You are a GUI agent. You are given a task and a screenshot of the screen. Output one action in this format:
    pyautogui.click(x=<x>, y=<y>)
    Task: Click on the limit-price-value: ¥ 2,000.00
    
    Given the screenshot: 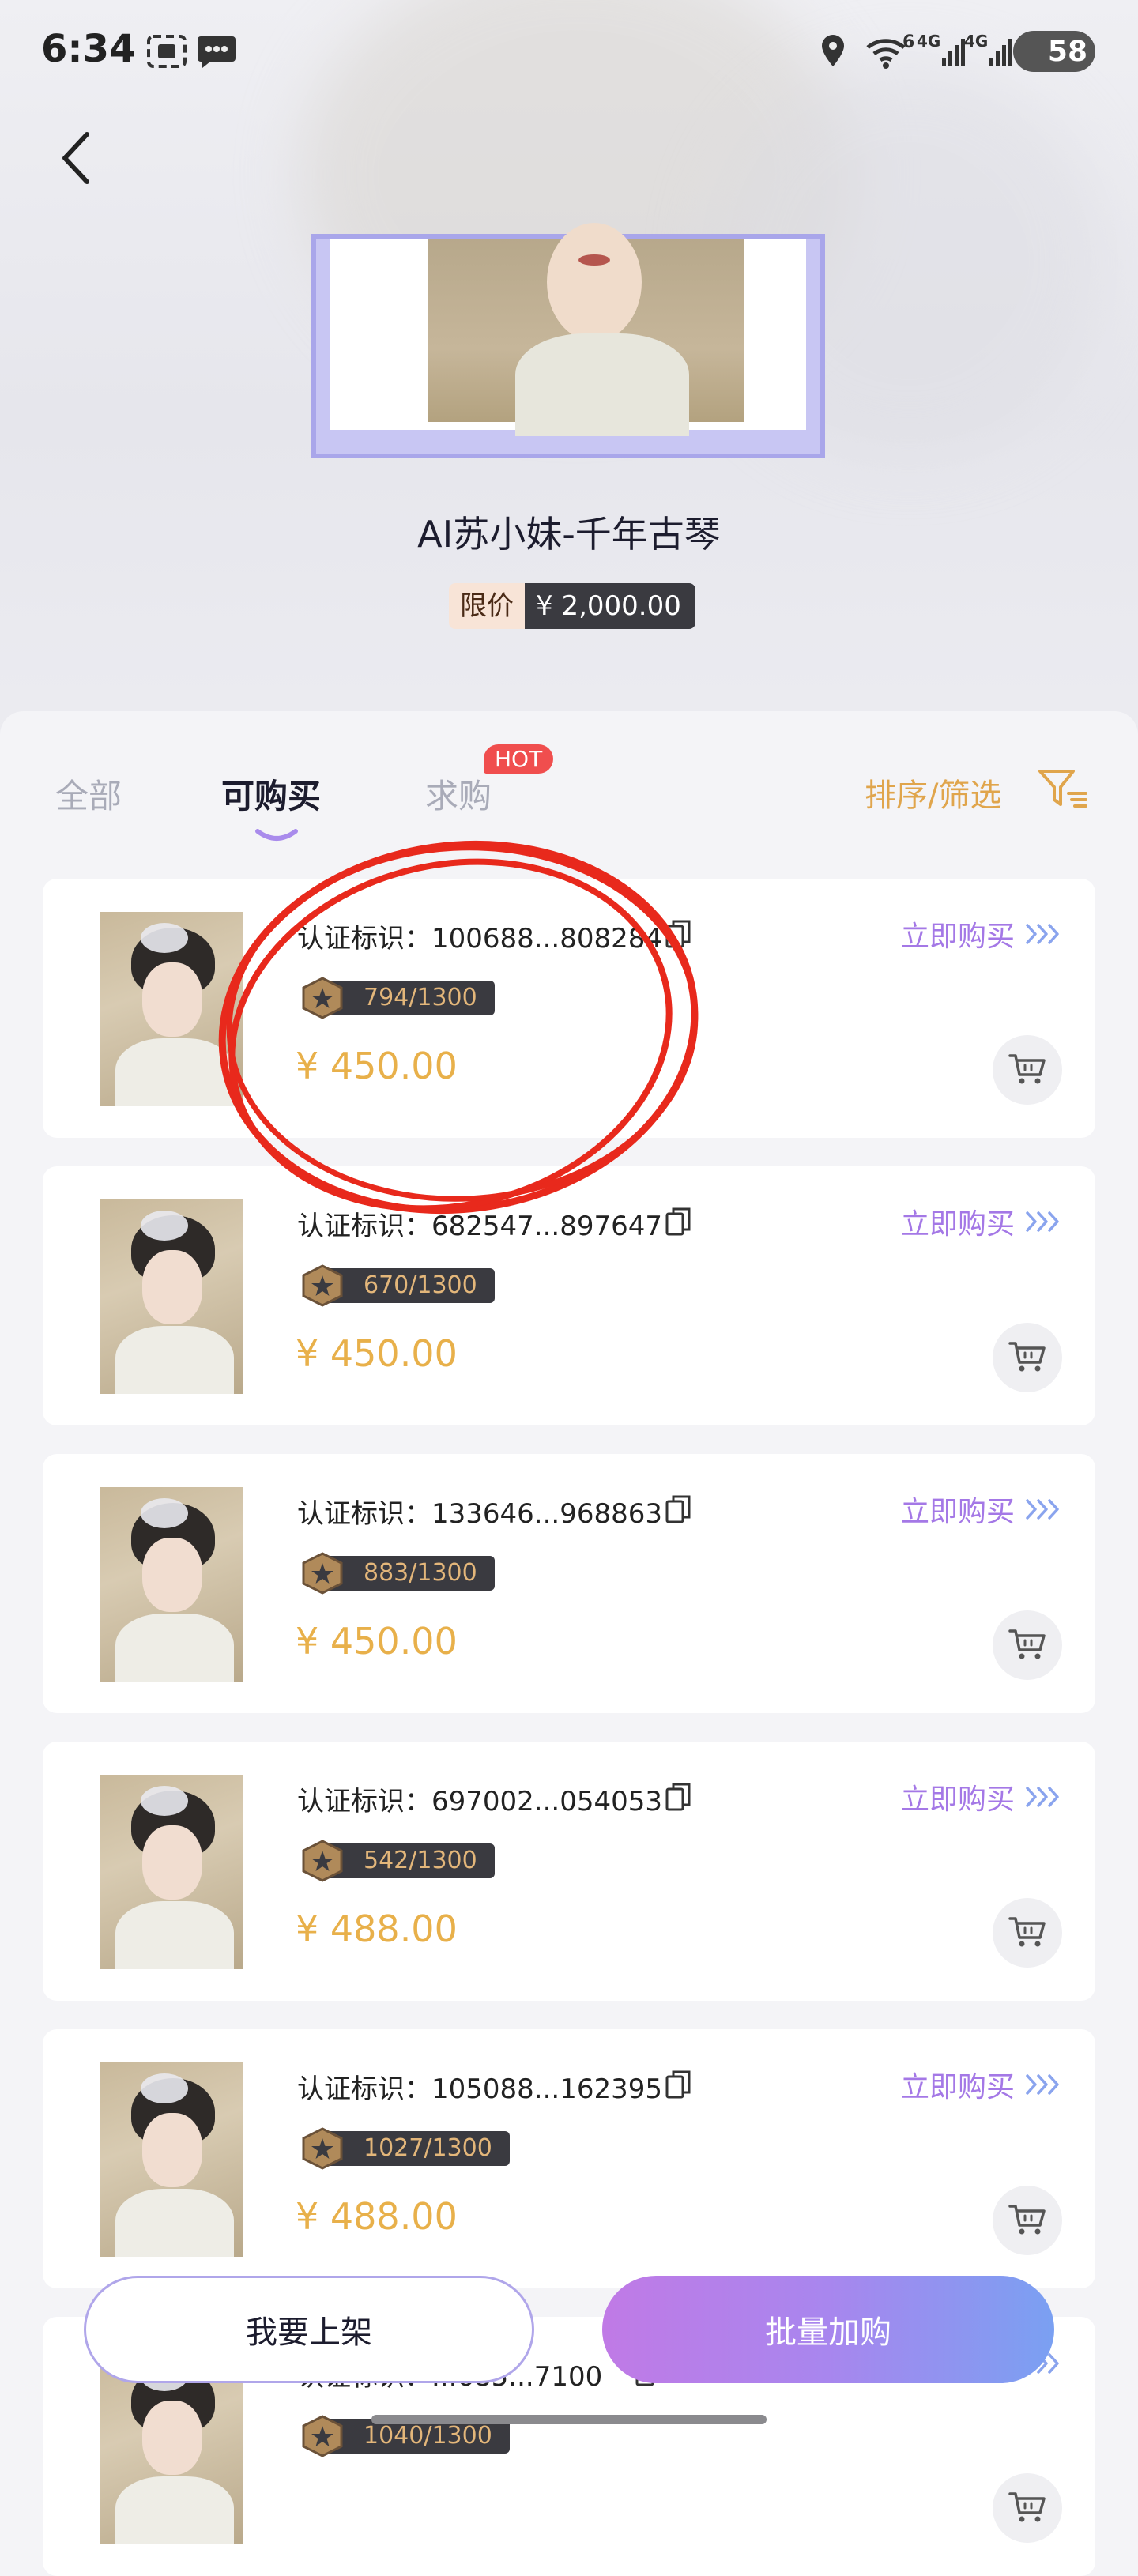 What is the action you would take?
    pyautogui.click(x=610, y=606)
    